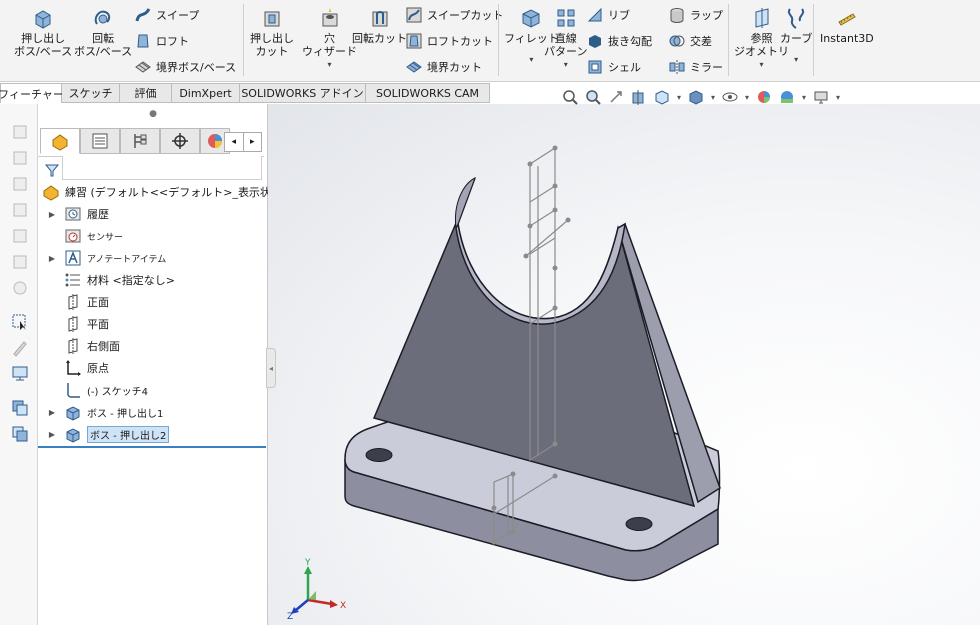 This screenshot has height=625, width=980. What do you see at coordinates (161, 41) in the screenshot?
I see `loft-button: ロフト` at bounding box center [161, 41].